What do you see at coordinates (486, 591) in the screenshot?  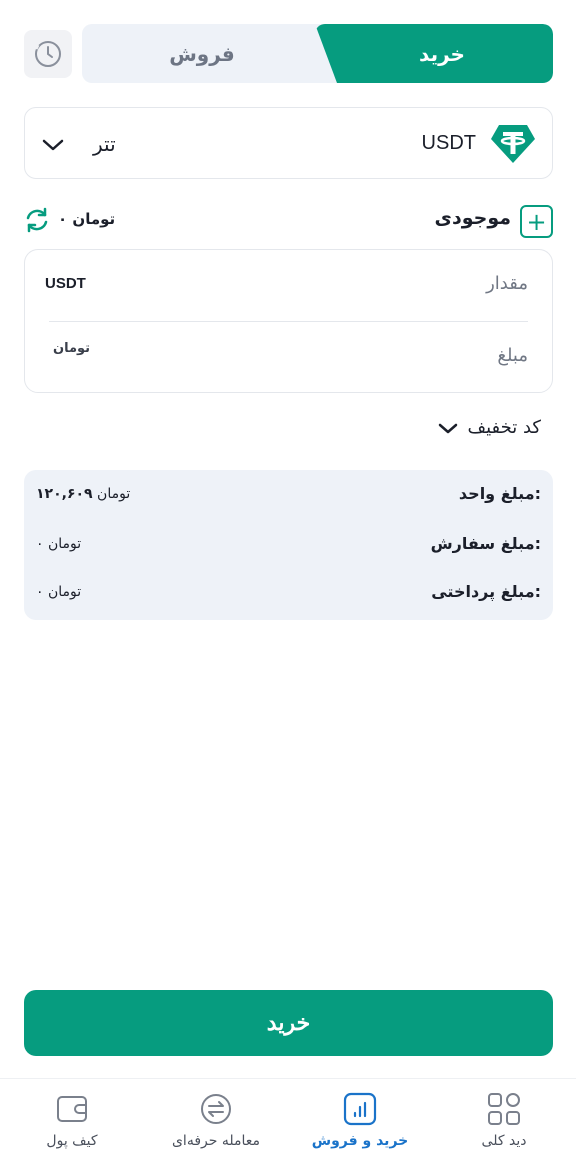 I see `payment-amount-label: مبلغ پرداختی:` at bounding box center [486, 591].